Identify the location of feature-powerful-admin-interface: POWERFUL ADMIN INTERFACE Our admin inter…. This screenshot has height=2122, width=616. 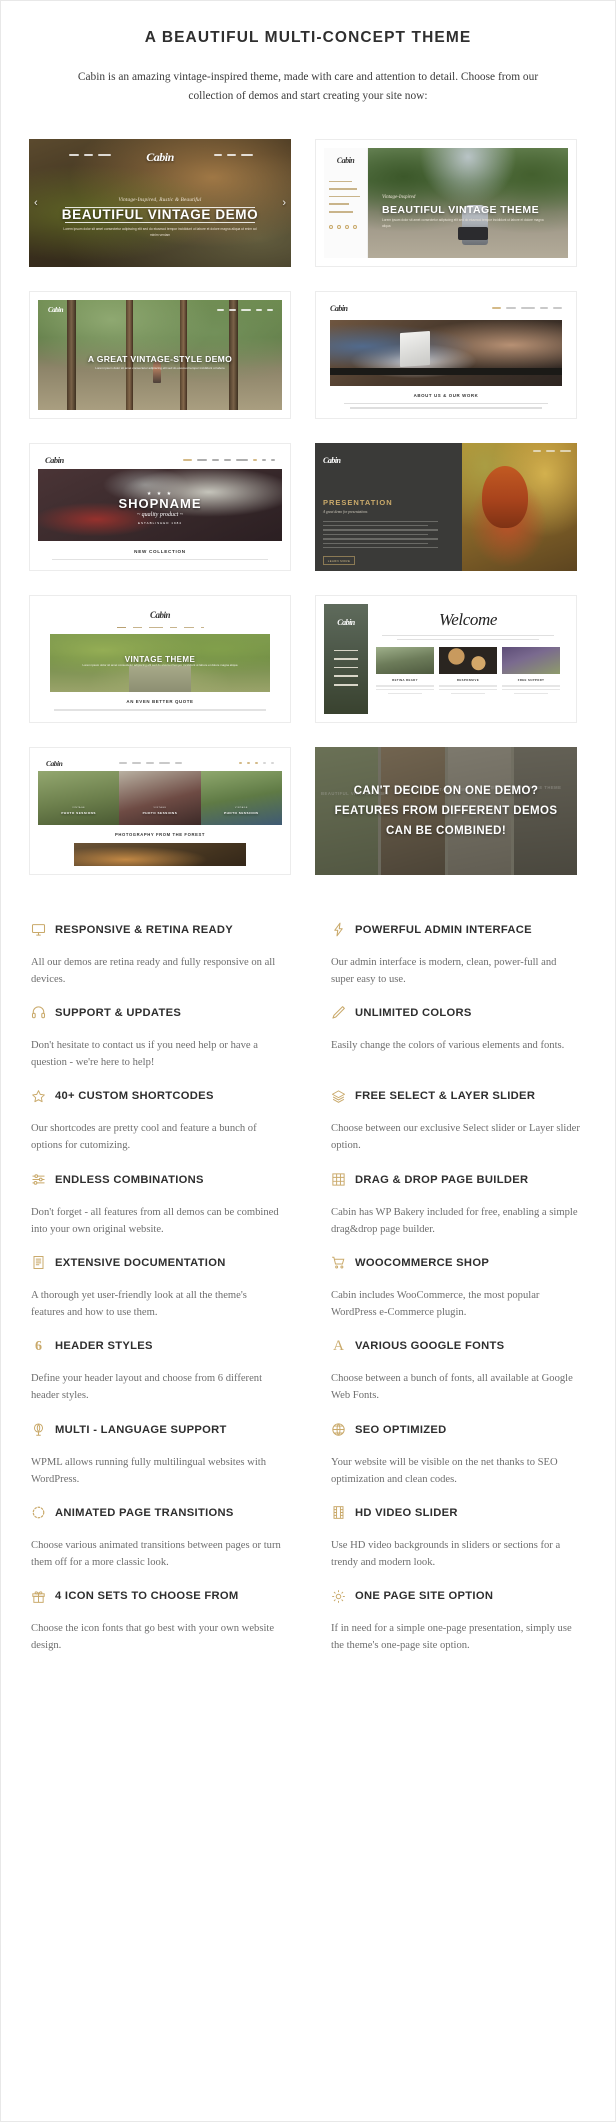
(458, 958).